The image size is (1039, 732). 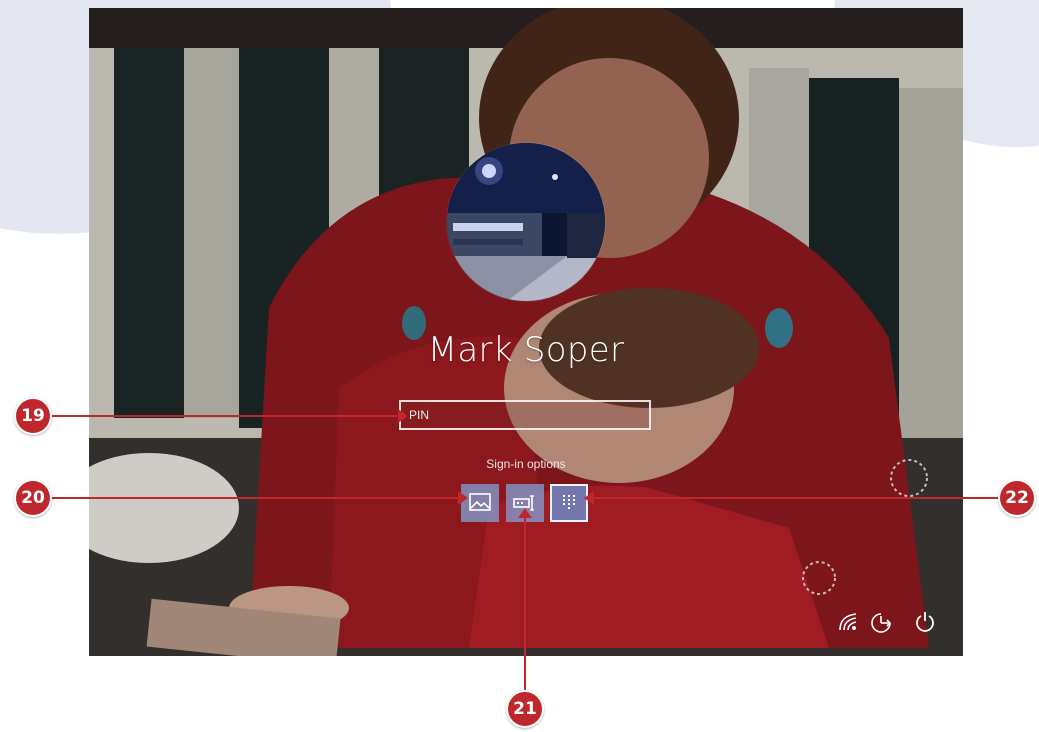 I want to click on callout-20-arrowhead, so click(x=463, y=498).